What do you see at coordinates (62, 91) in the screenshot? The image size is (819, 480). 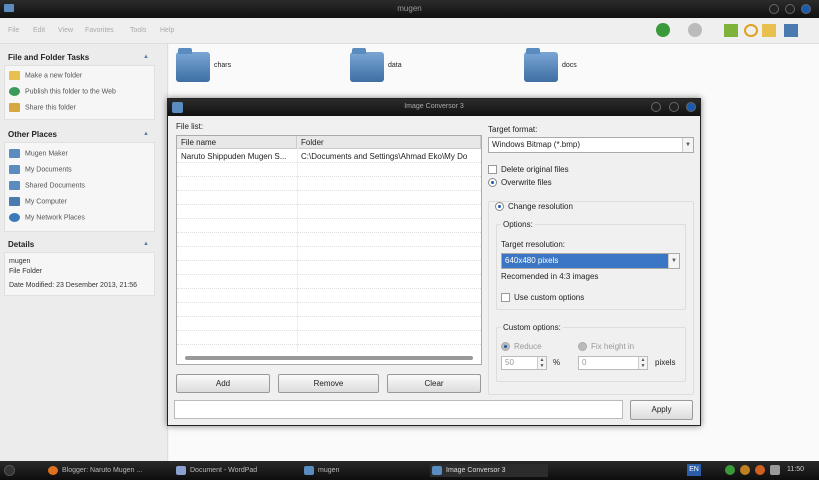 I see `publish-link: Publish this folder to the Web` at bounding box center [62, 91].